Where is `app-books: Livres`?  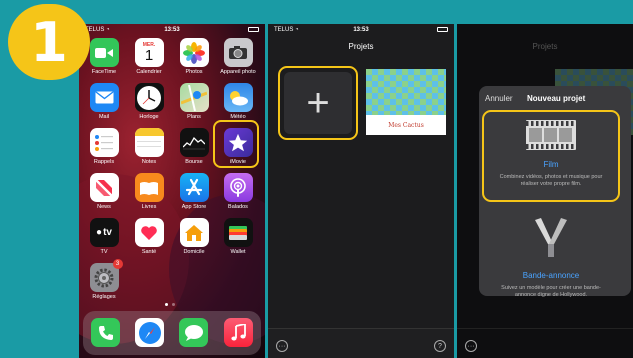 app-books: Livres is located at coordinates (149, 191).